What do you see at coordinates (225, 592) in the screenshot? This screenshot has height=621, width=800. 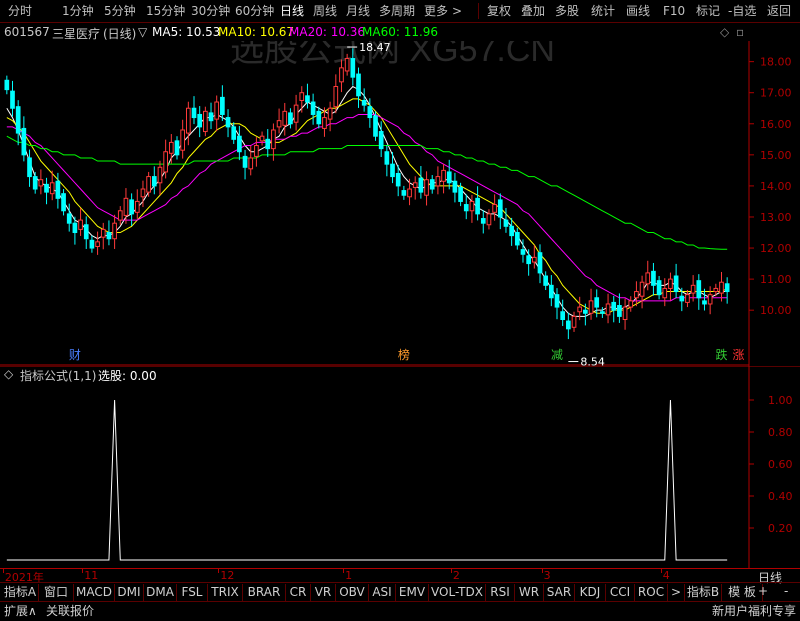 I see `indicator-tab-trix: TRIX` at bounding box center [225, 592].